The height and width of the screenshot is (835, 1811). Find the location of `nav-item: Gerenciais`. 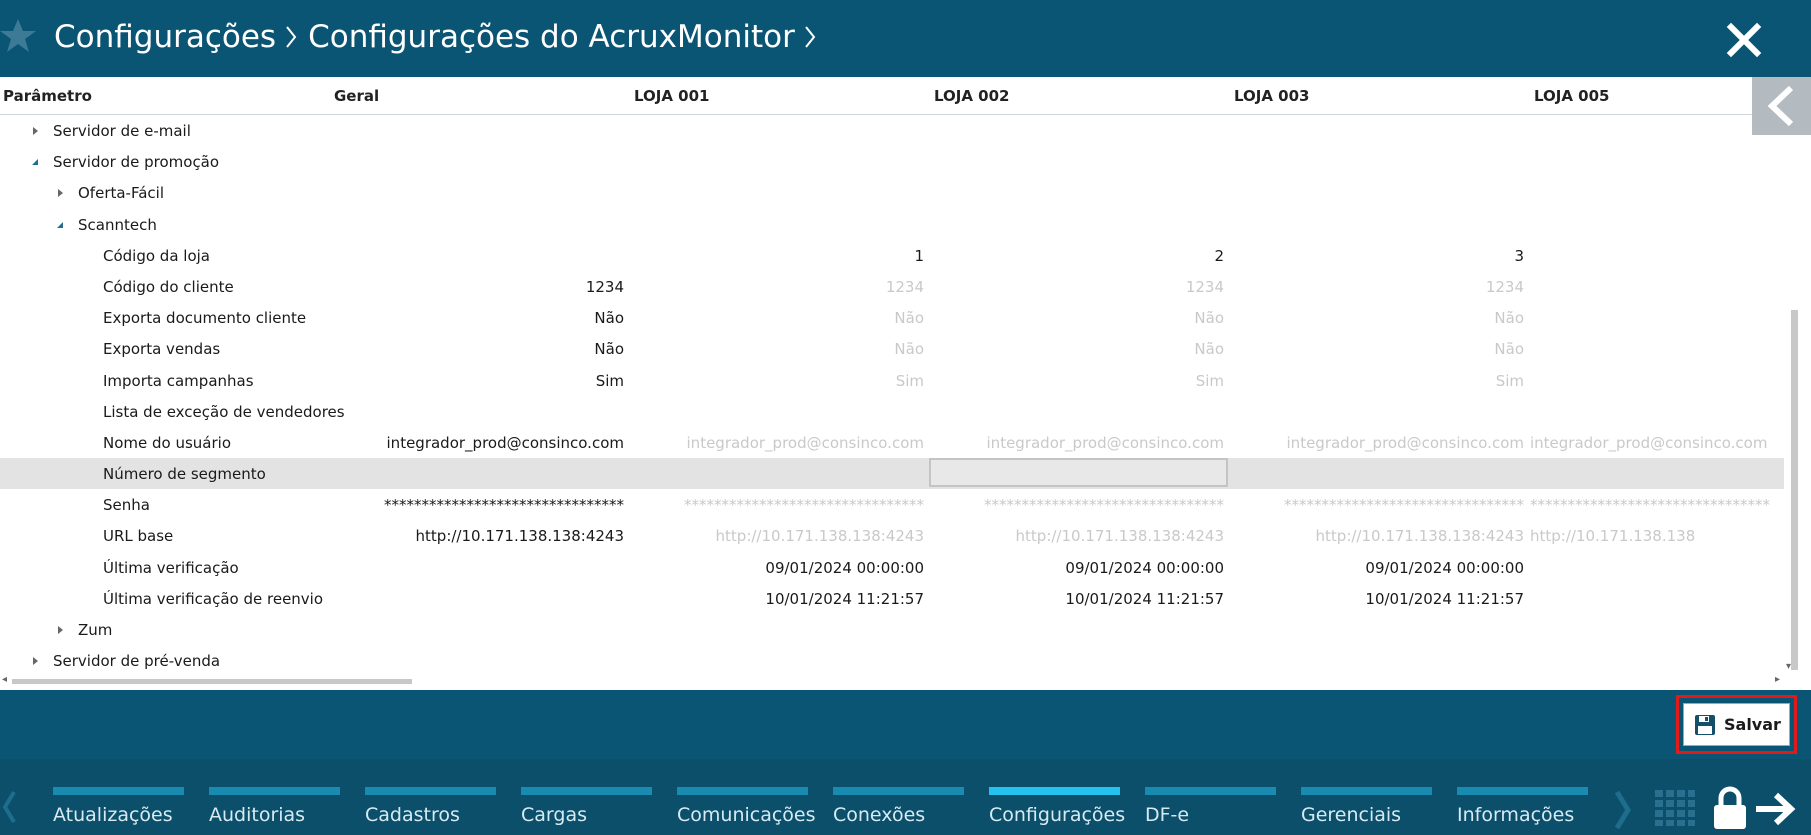

nav-item: Gerenciais is located at coordinates (1366, 811).